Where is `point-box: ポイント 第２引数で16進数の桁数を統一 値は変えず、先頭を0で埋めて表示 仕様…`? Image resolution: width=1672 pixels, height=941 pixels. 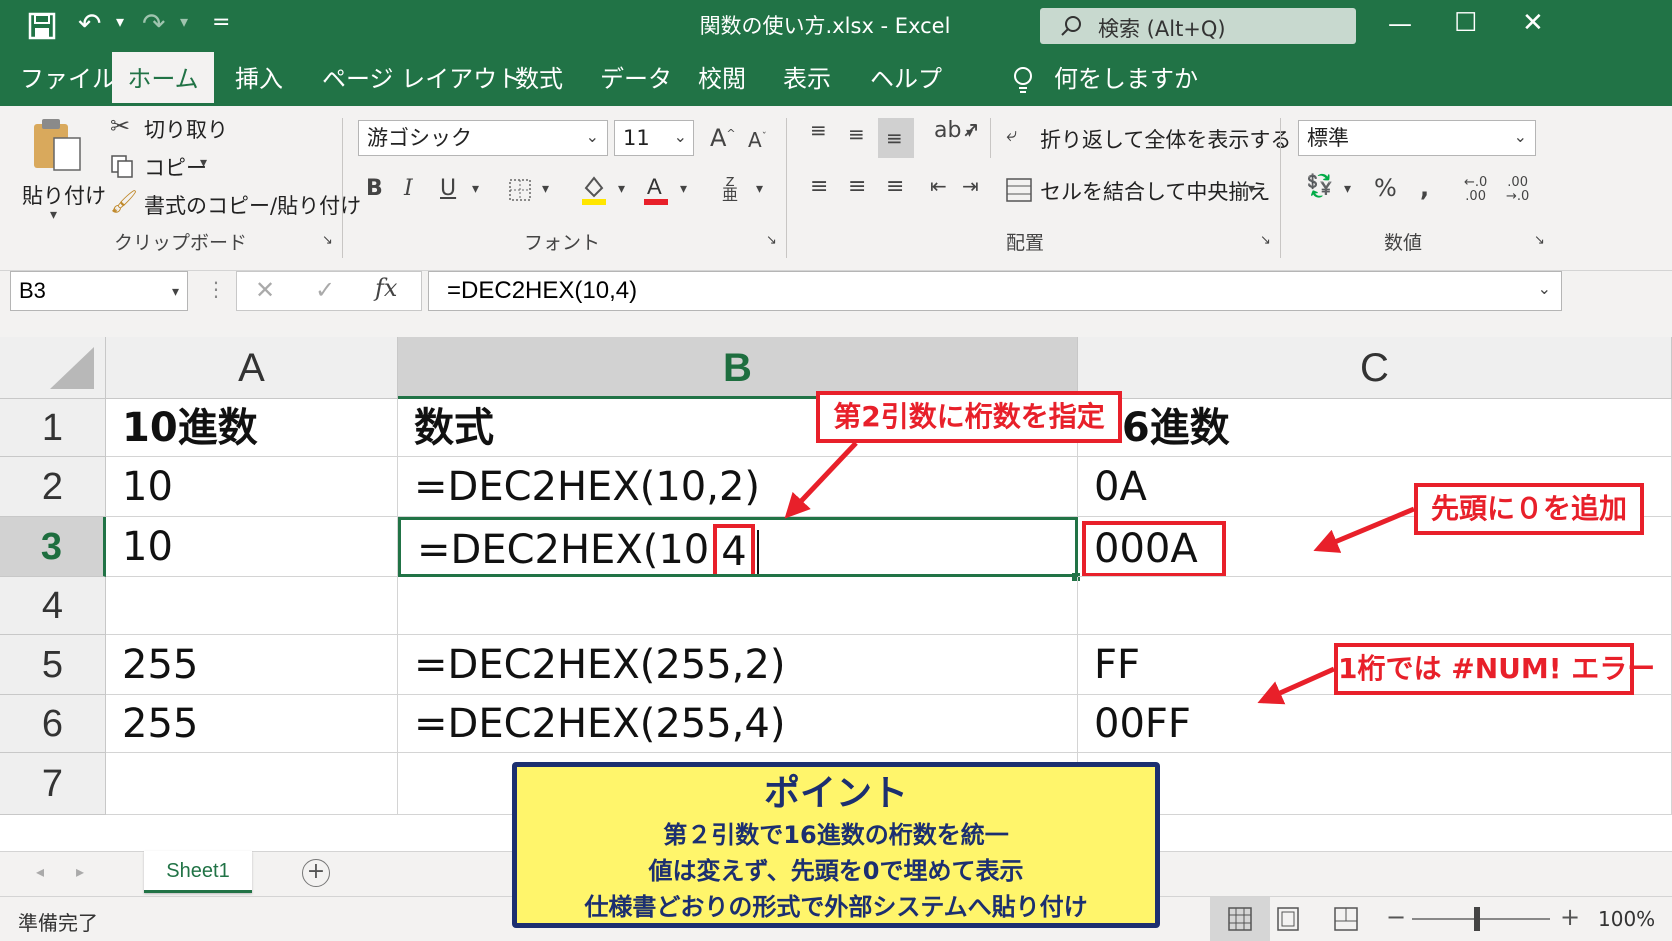 point-box: ポイント 第２引数で16進数の桁数を統一 値は変えず、先頭を0で埋めて表示 仕様… is located at coordinates (836, 845).